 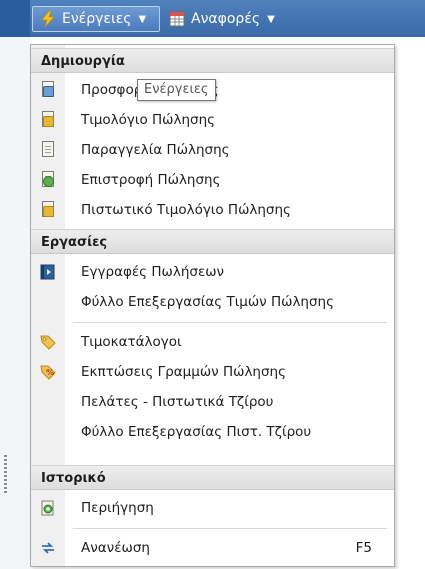 What do you see at coordinates (48, 120) in the screenshot?
I see `invoice-document-icon` at bounding box center [48, 120].